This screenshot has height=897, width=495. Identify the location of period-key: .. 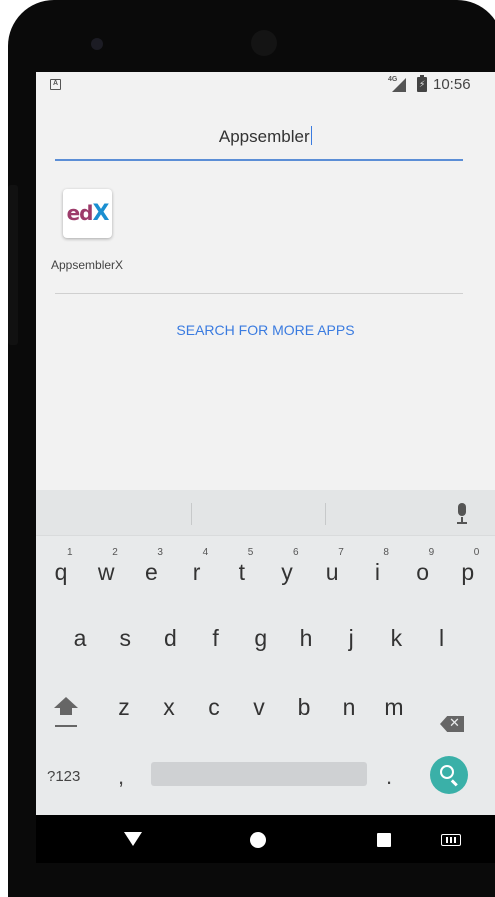
(396, 777).